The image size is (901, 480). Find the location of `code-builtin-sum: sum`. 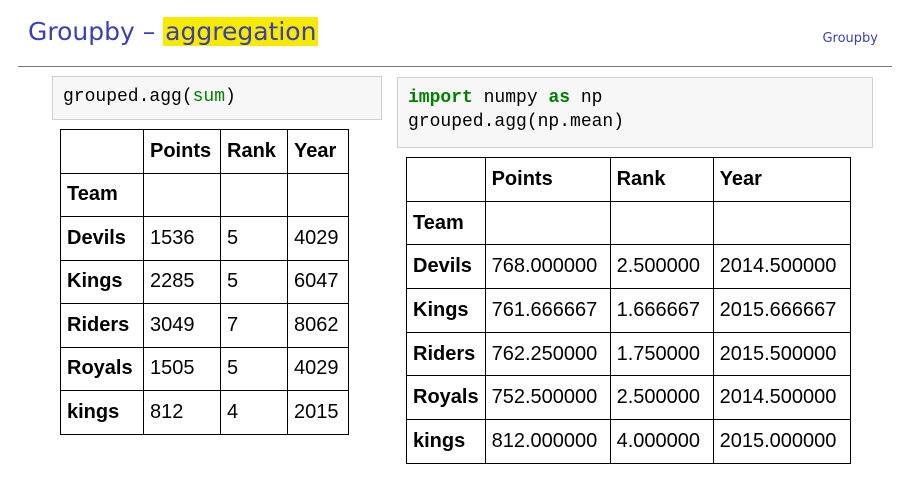

code-builtin-sum: sum is located at coordinates (209, 97).